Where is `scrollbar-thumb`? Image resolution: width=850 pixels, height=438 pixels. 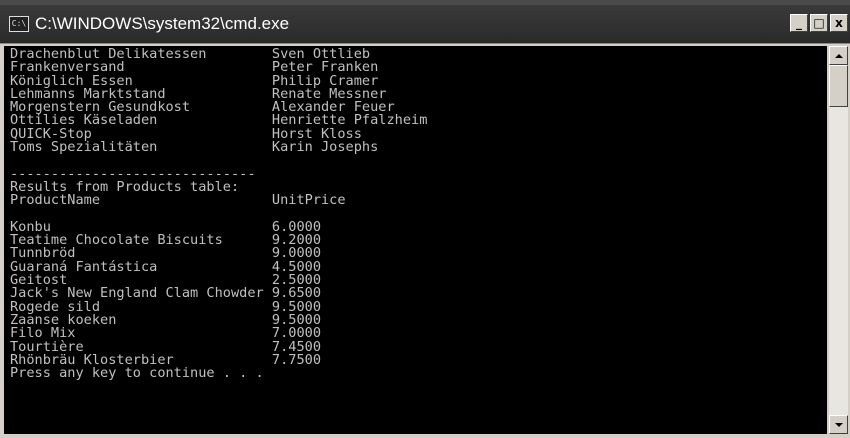
scrollbar-thumb is located at coordinates (838, 86).